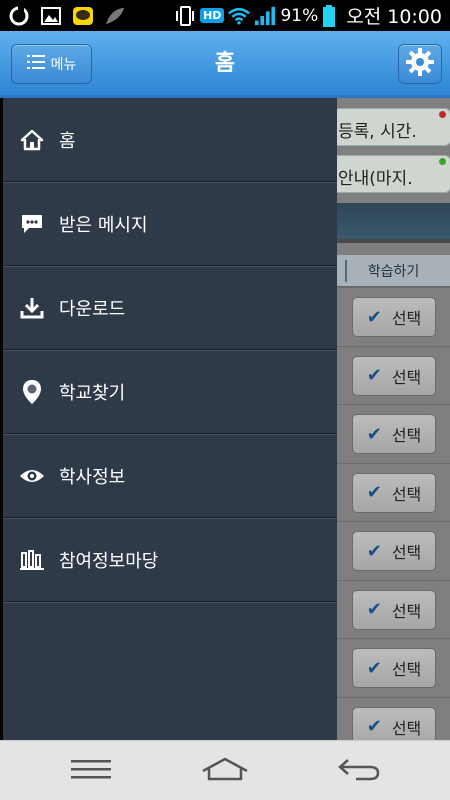 This screenshot has height=800, width=450. Describe the element at coordinates (92, 309) in the screenshot. I see `drawer-item-label: 다운로드` at that location.